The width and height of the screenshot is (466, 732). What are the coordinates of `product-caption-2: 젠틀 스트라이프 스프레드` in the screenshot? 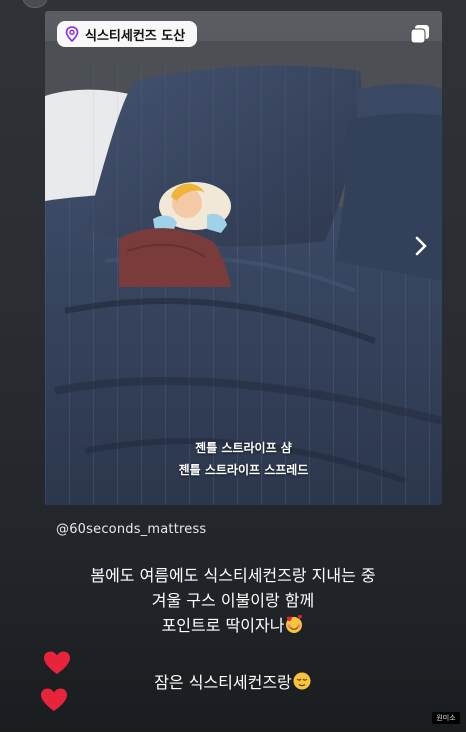 It's located at (243, 470).